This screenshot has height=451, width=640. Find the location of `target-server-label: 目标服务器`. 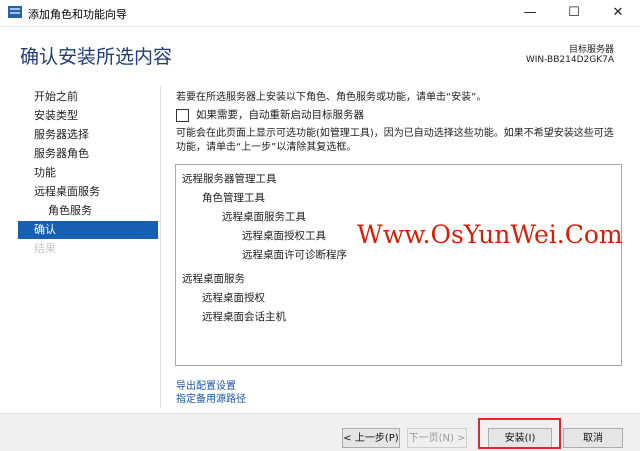

target-server-label: 目标服务器 is located at coordinates (591, 50).